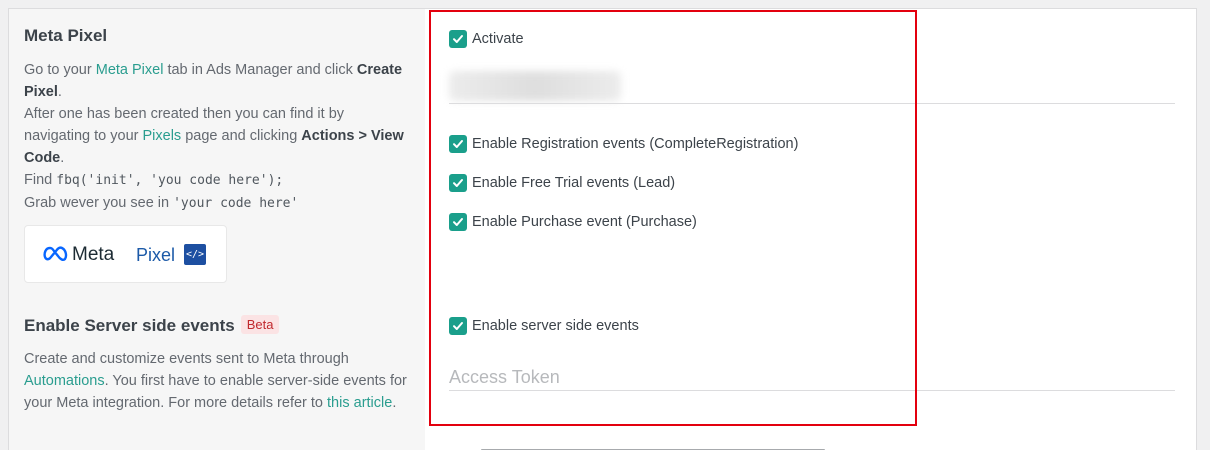 This screenshot has width=1210, height=450. Describe the element at coordinates (535, 86) in the screenshot. I see `pixel-id-field-blurred` at that location.